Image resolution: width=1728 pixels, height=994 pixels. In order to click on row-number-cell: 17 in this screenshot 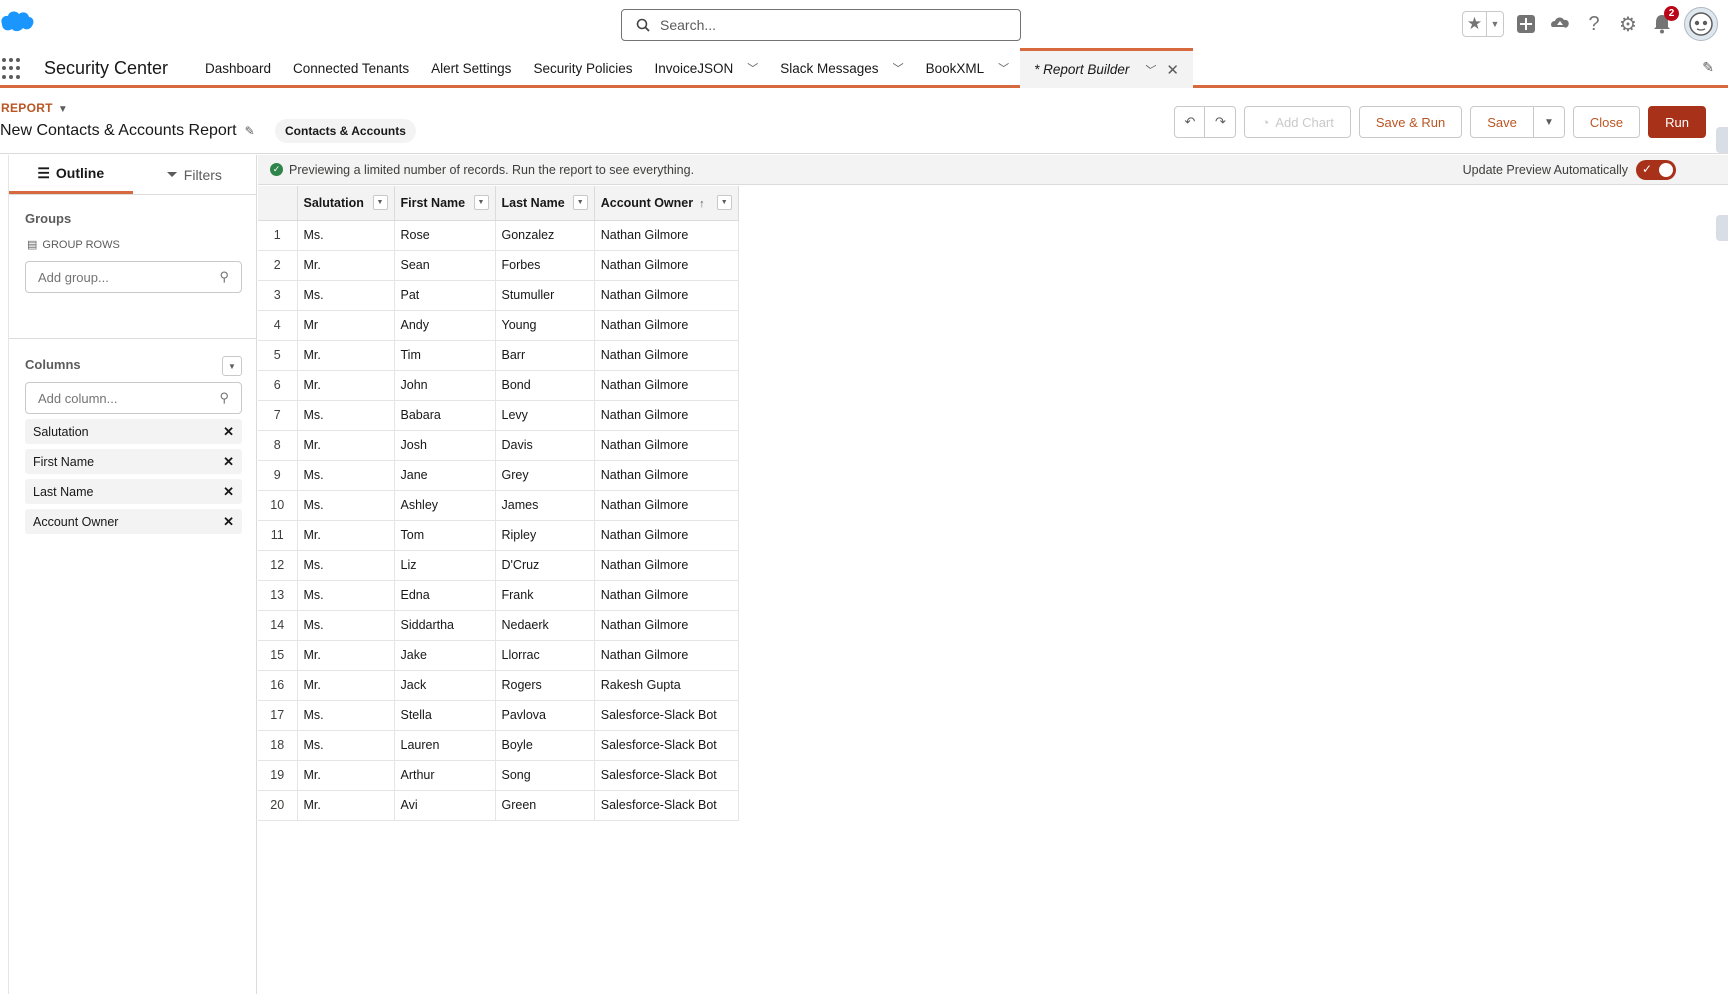, I will do `click(278, 715)`.